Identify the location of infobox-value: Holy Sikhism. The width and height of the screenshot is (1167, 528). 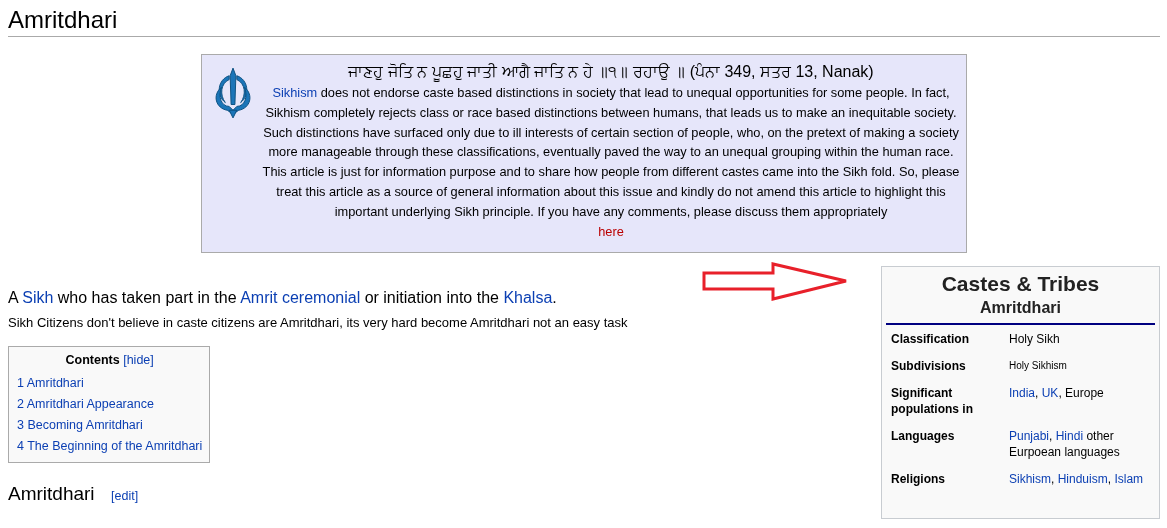
(1038, 365).